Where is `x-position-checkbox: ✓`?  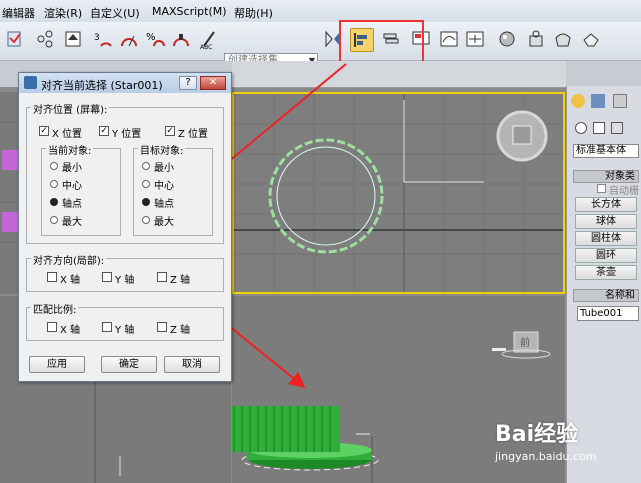
x-position-checkbox: ✓ is located at coordinates (44, 131).